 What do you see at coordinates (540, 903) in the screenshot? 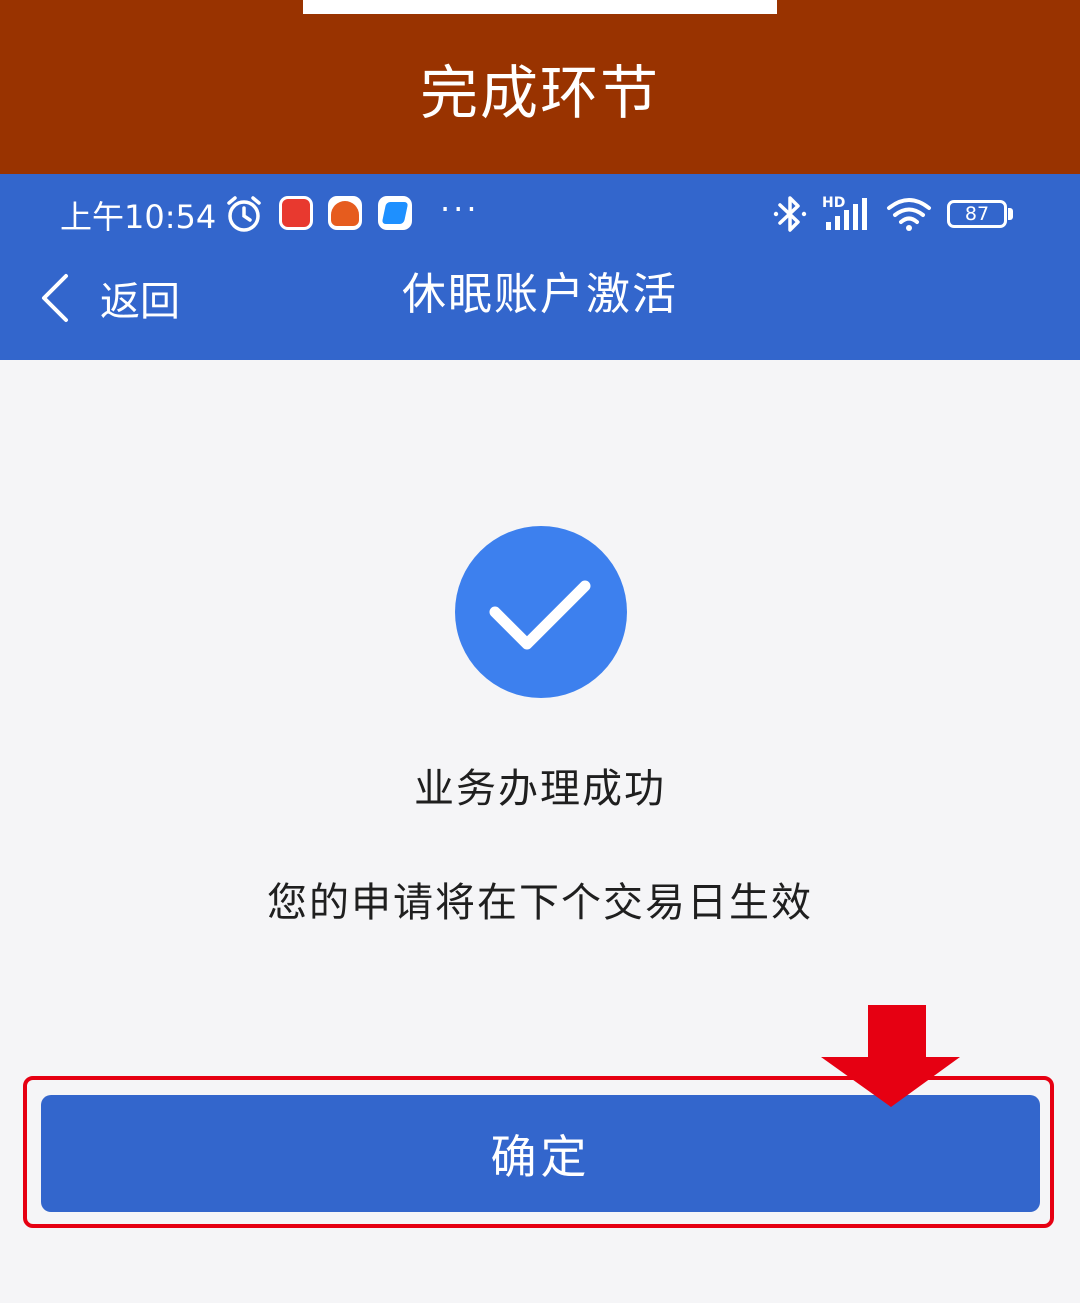
I see `success-message: 您的申请将在下个交易日生效` at bounding box center [540, 903].